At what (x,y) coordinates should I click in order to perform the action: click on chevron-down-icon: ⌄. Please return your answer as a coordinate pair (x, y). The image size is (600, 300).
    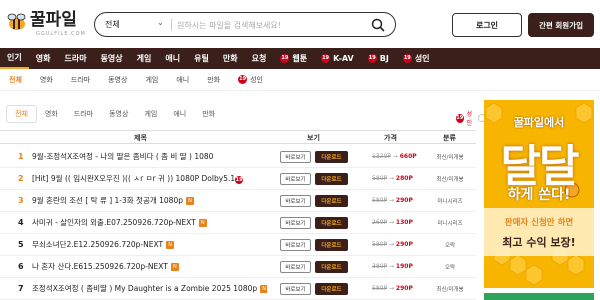
    Looking at the image, I should click on (160, 22).